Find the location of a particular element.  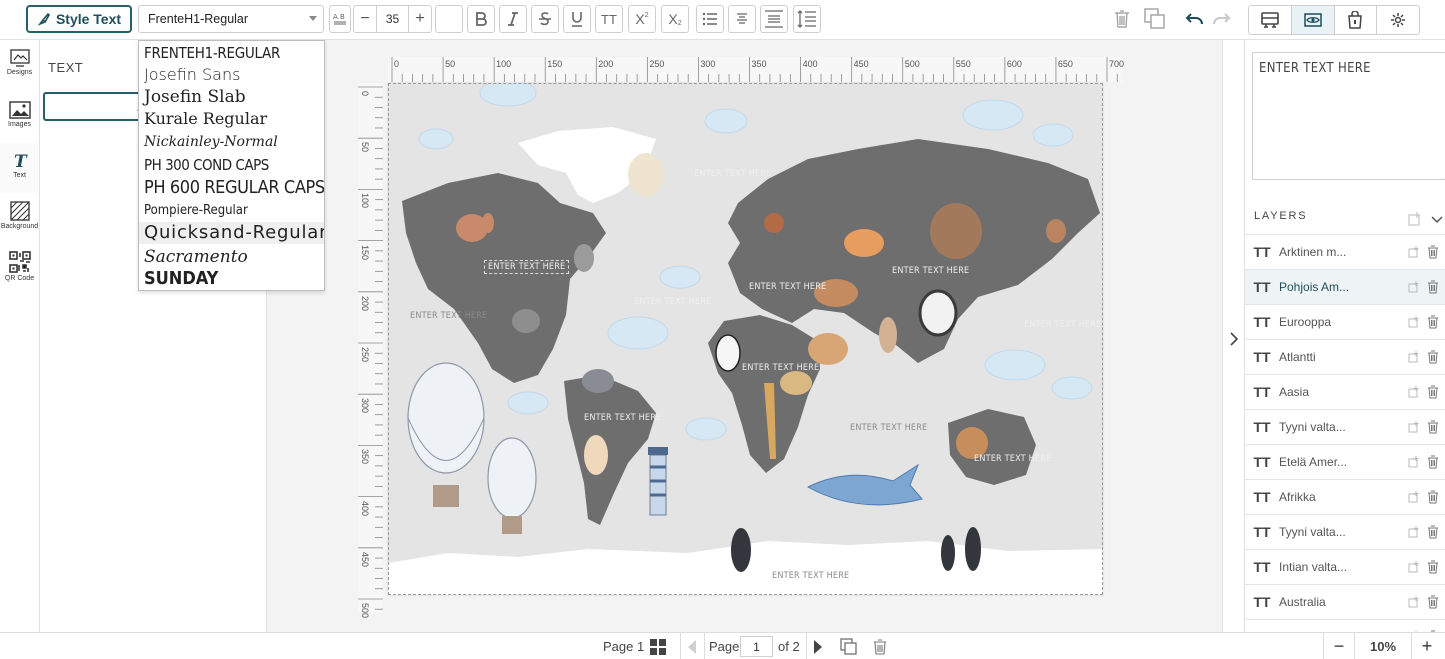

font-family-select: FrenteH1-Regular is located at coordinates (231, 19).